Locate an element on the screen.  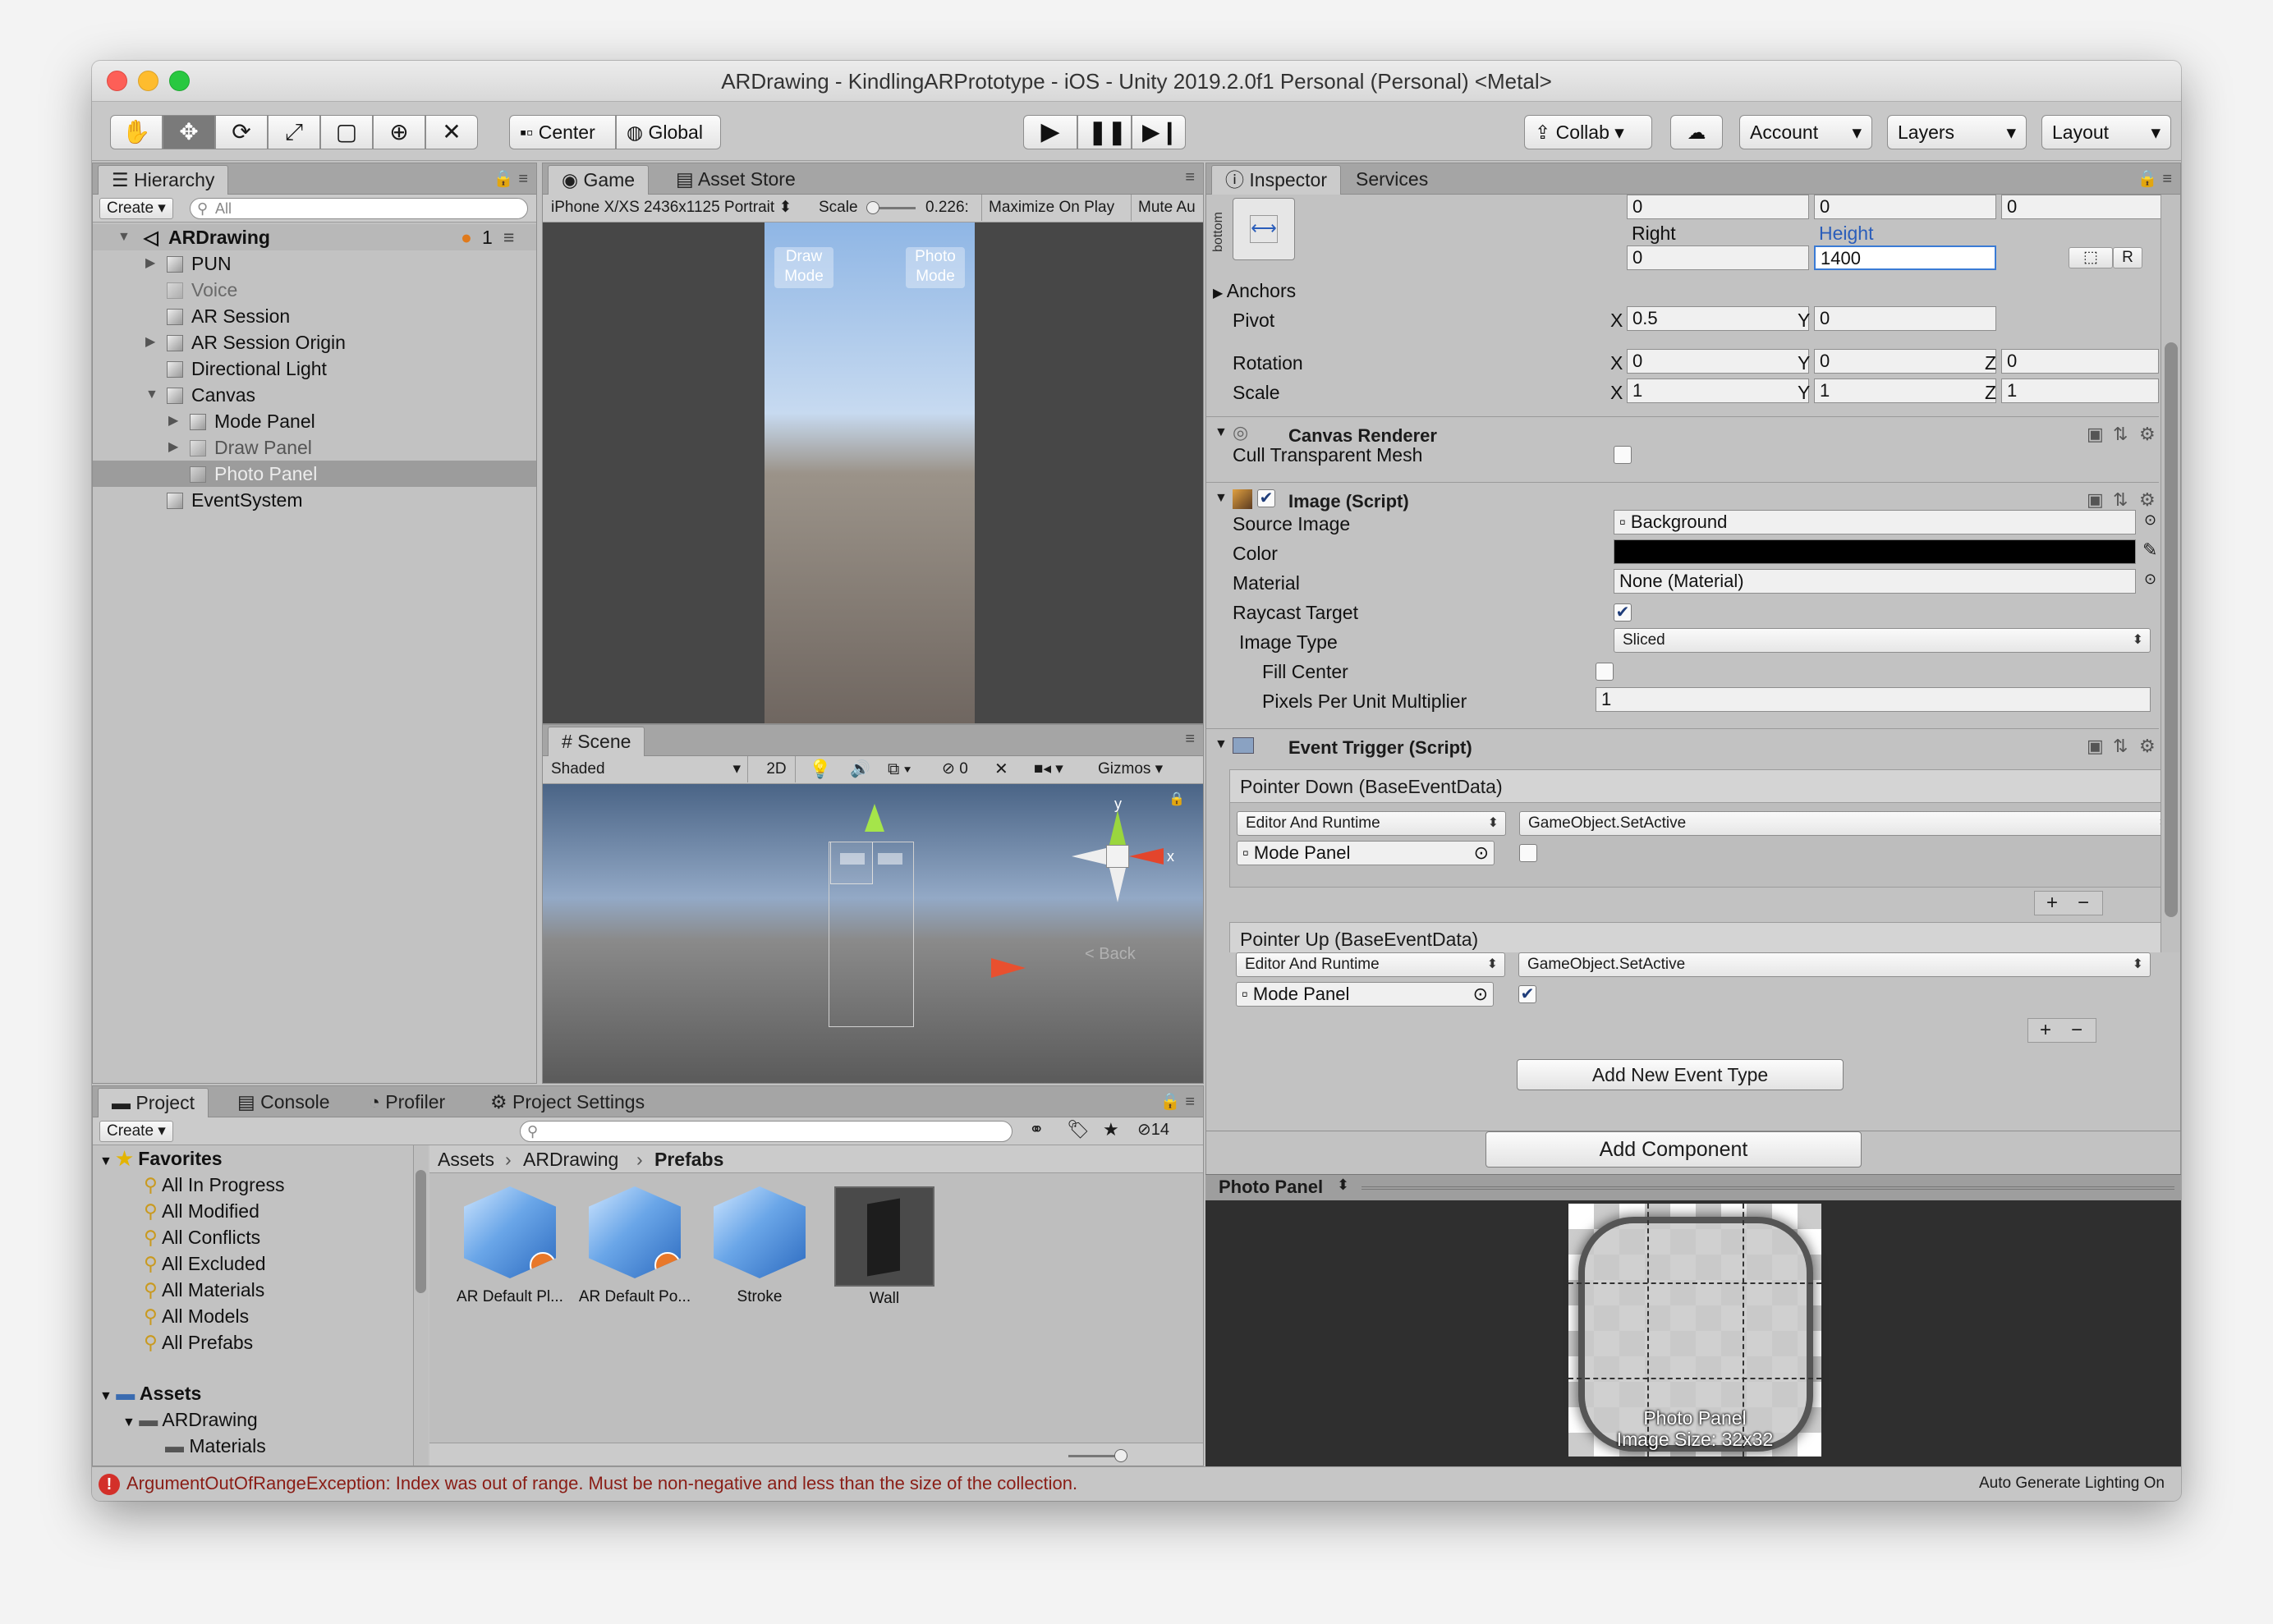
favorite-item: ⚲ All Prefabs is located at coordinates (198, 1342).